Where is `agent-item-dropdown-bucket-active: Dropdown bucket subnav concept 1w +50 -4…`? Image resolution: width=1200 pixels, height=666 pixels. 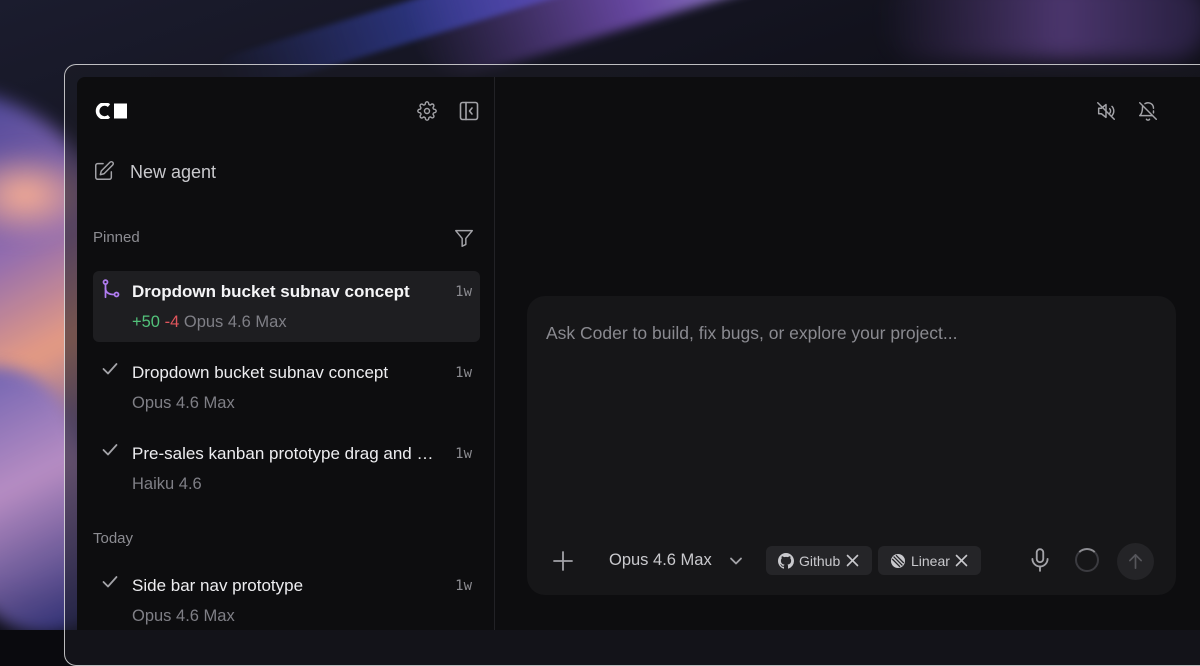 agent-item-dropdown-bucket-active: Dropdown bucket subnav concept 1w +50 -4… is located at coordinates (286, 306).